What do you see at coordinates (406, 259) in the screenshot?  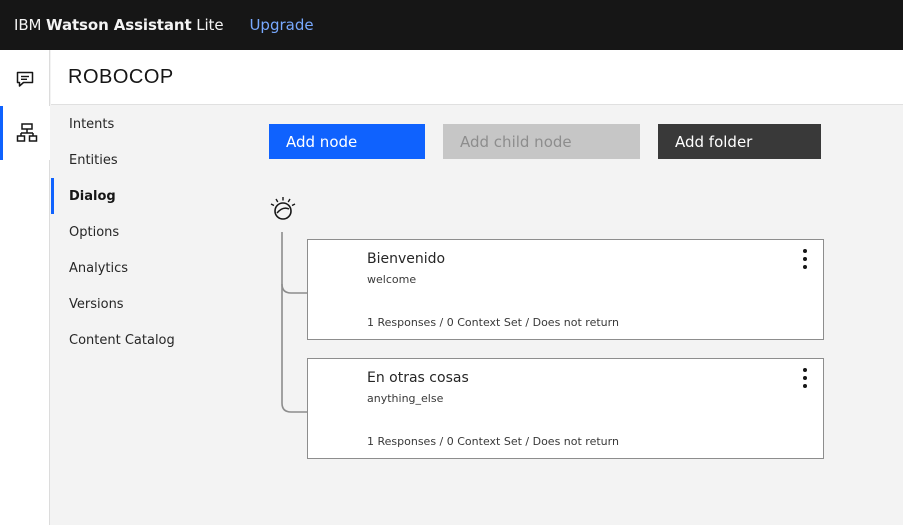 I see `node-title: Bienvenido` at bounding box center [406, 259].